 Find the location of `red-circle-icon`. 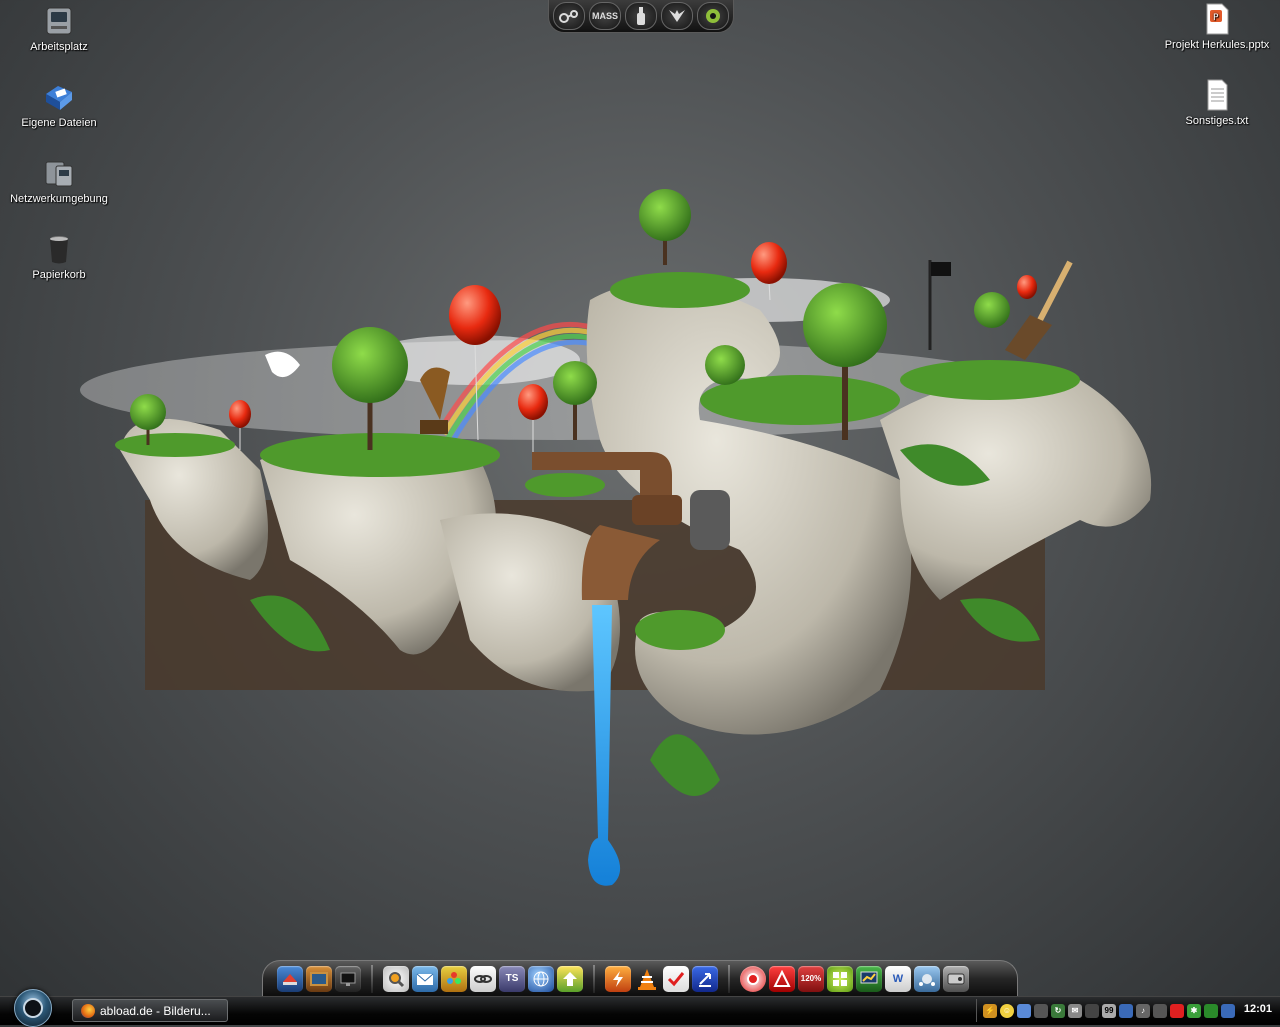

red-circle-icon is located at coordinates (753, 978).